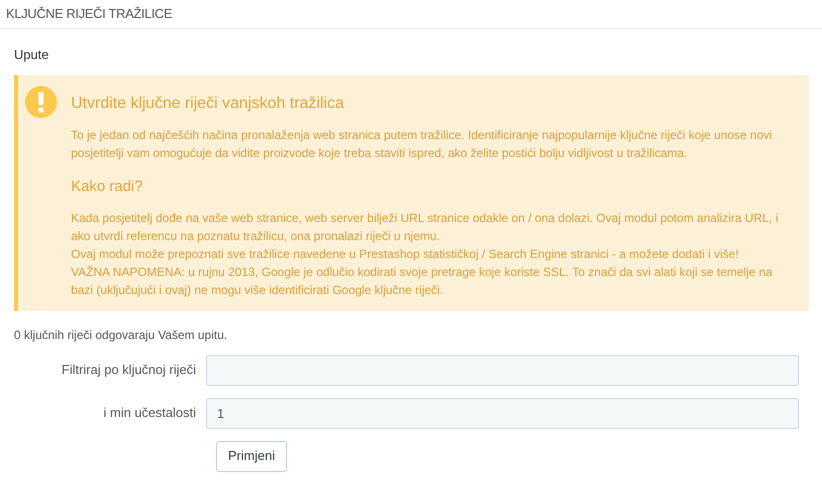 This screenshot has height=481, width=822. I want to click on section-title: Upute, so click(31, 54).